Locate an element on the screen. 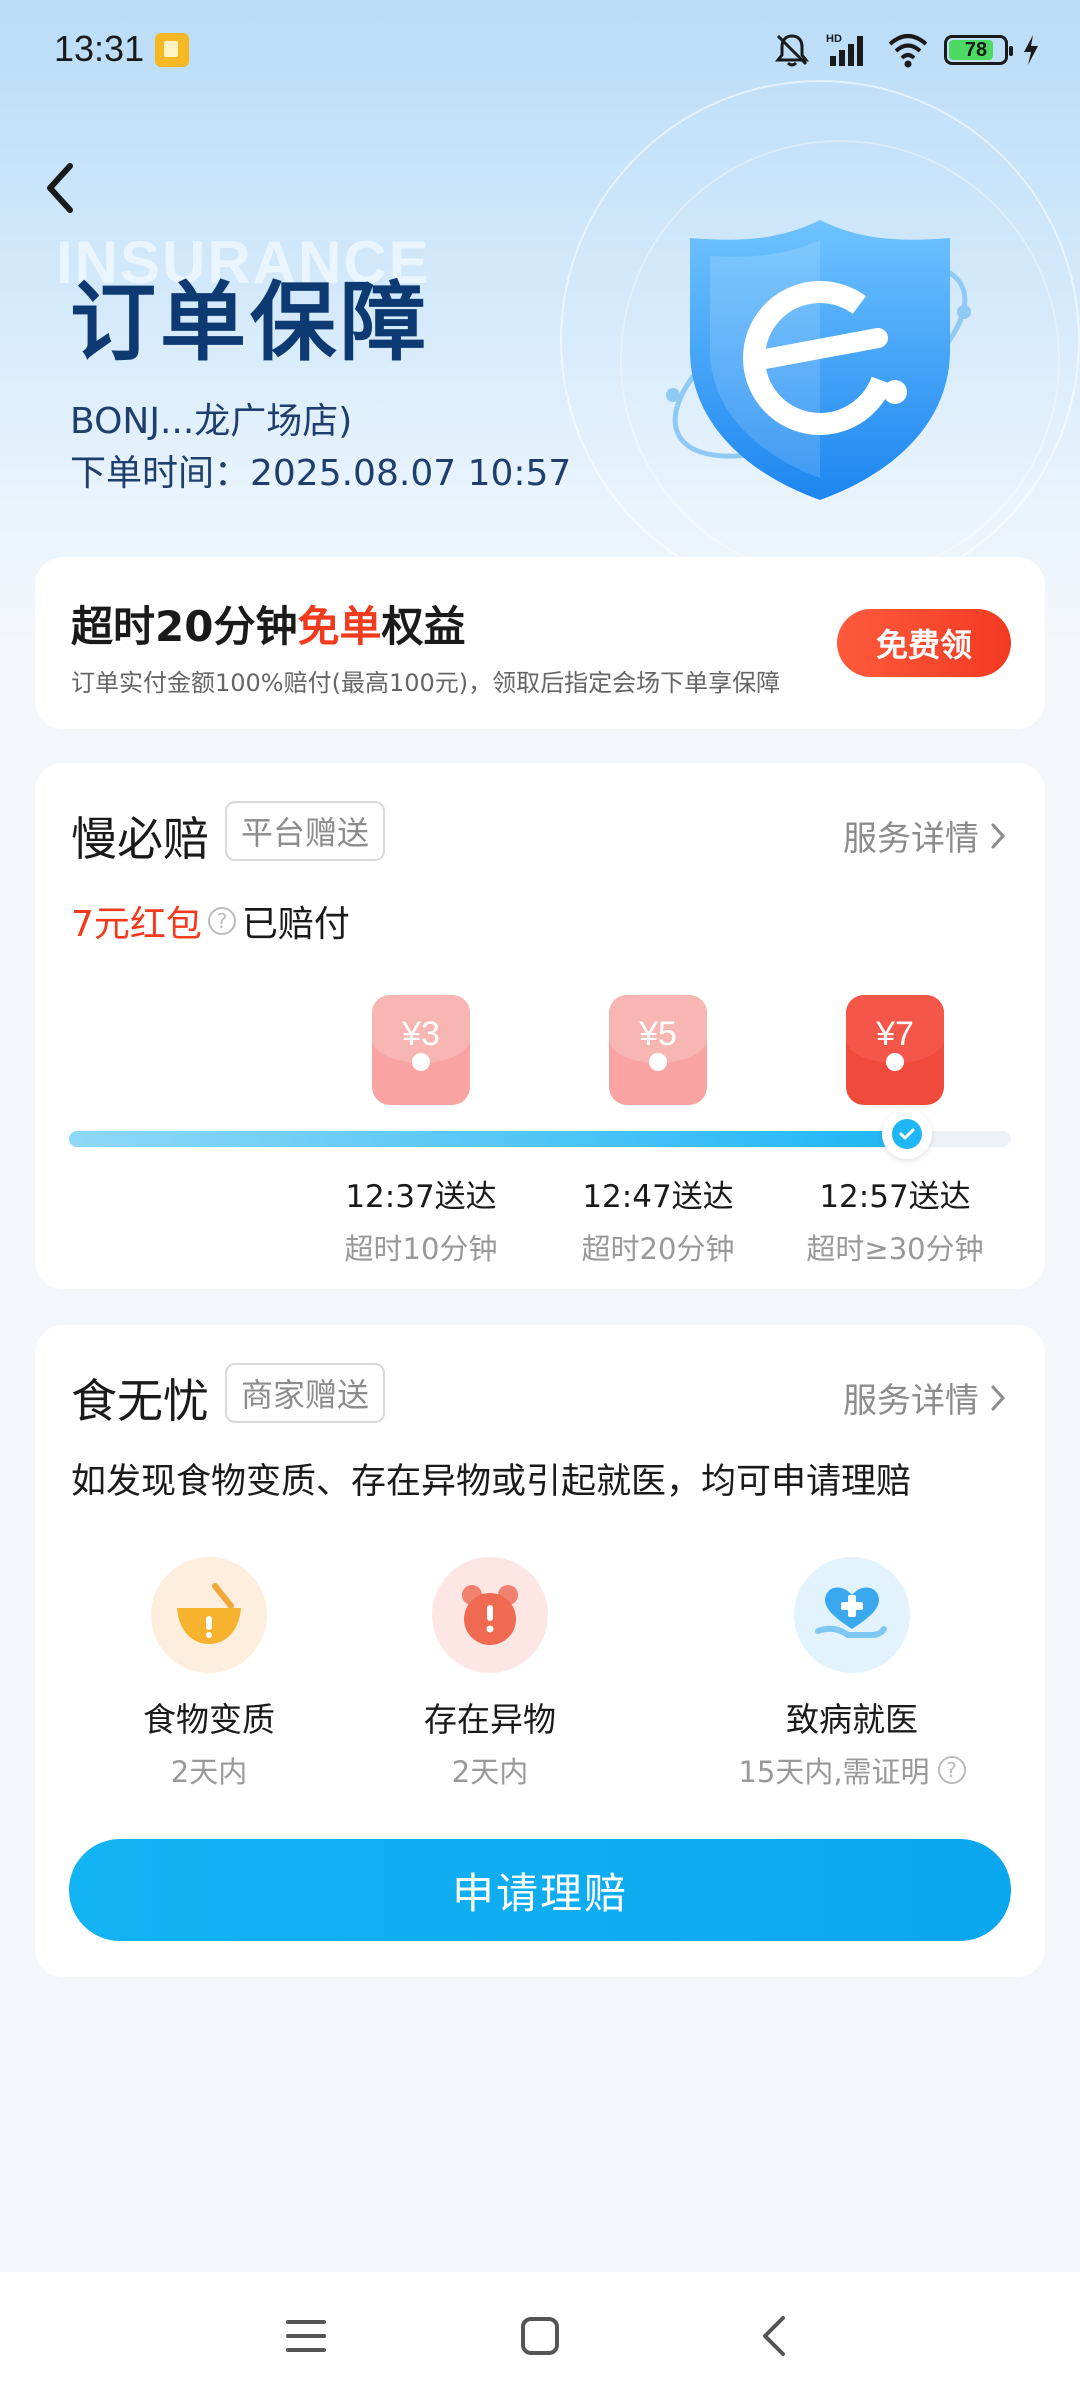 This screenshot has height=2400, width=1080. home-square-icon is located at coordinates (540, 2336).